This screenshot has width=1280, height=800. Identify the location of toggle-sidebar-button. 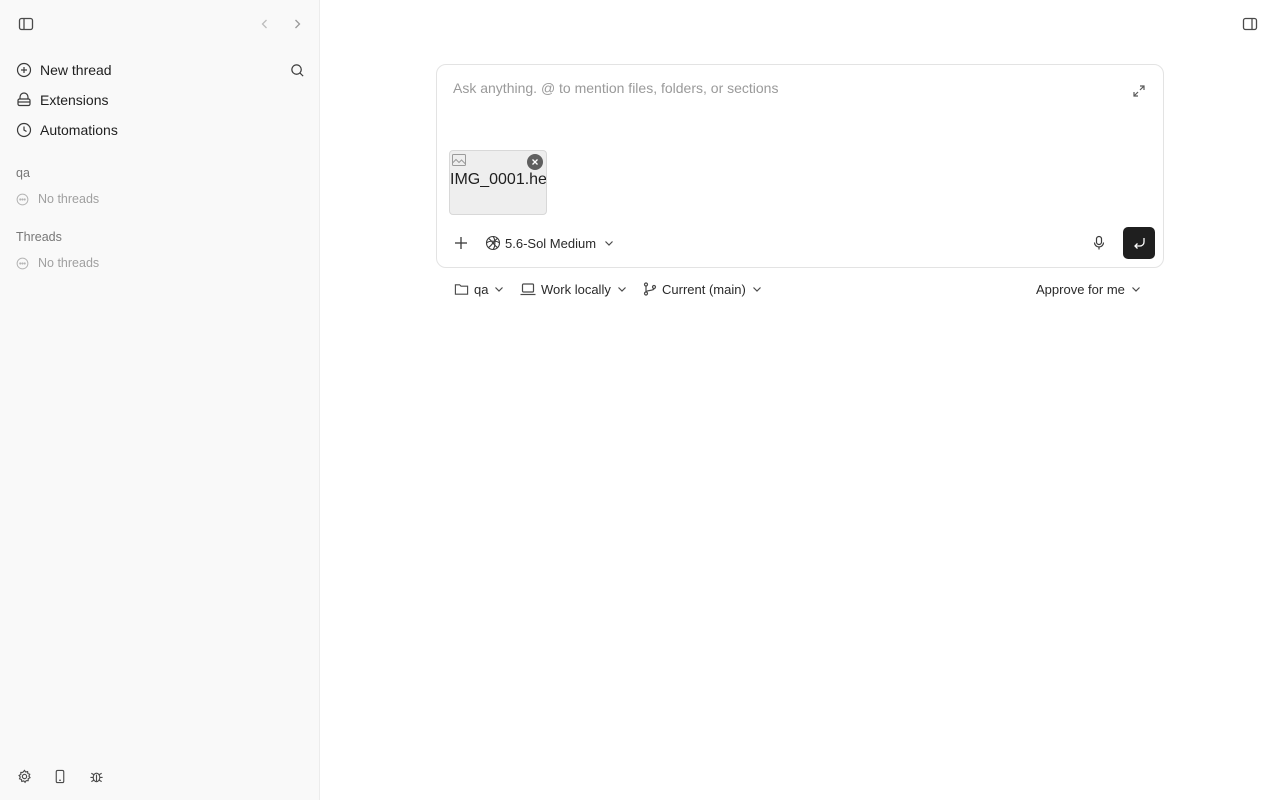
(26, 24).